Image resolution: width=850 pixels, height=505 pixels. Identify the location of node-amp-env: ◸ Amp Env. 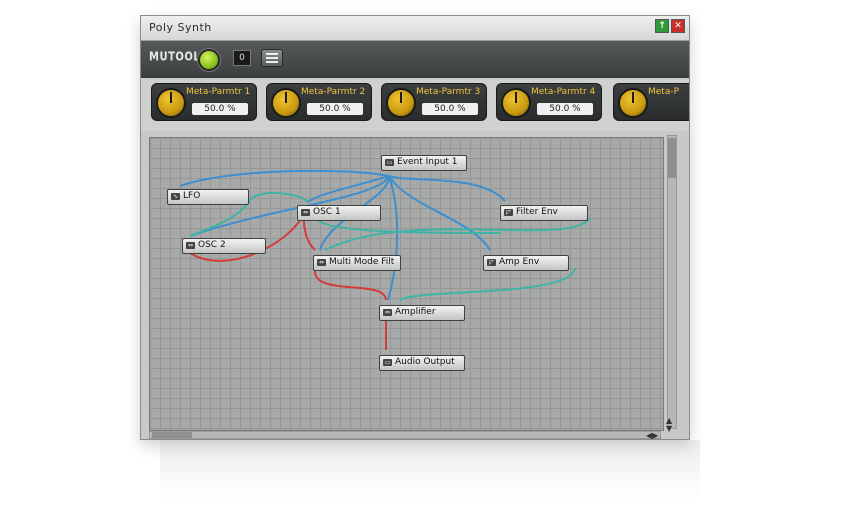
(526, 263).